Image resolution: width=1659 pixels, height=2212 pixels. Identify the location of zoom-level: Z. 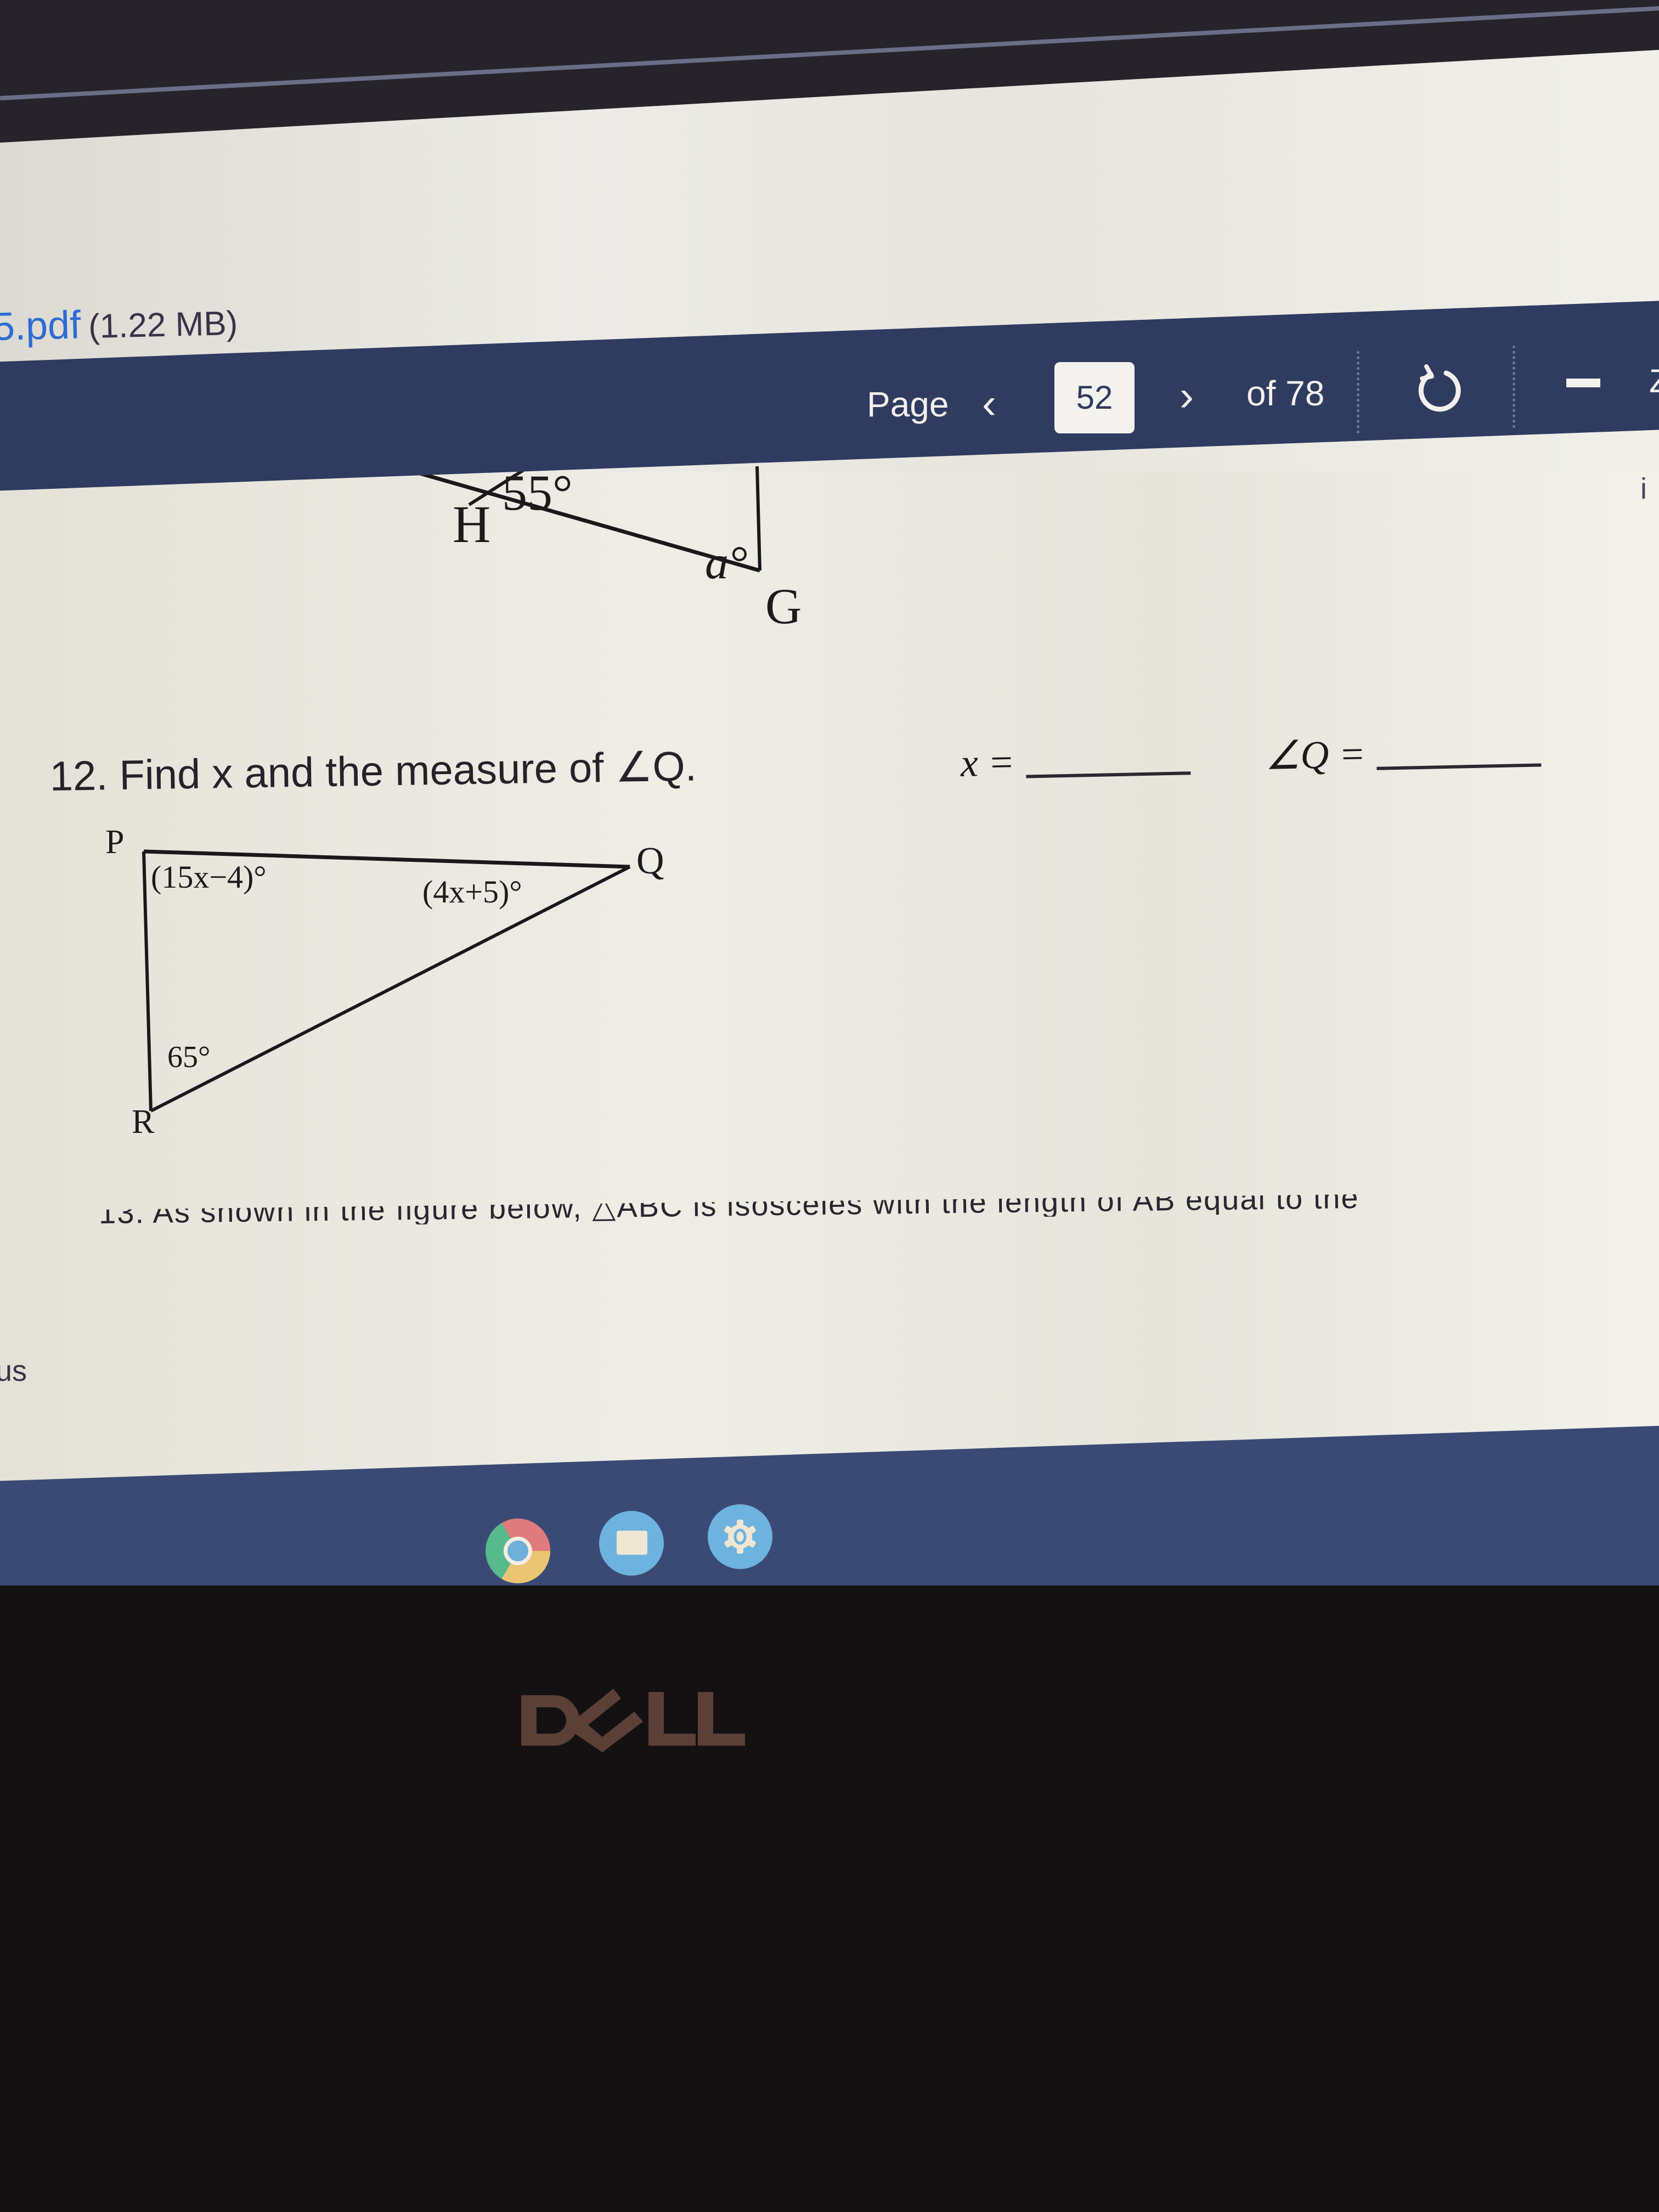
(1654, 381).